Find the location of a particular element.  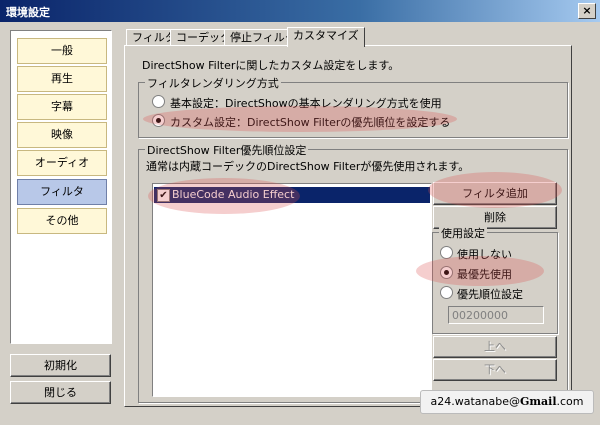

description-text: DirectShow Filterに関したカスタム設定をします。 is located at coordinates (271, 65).